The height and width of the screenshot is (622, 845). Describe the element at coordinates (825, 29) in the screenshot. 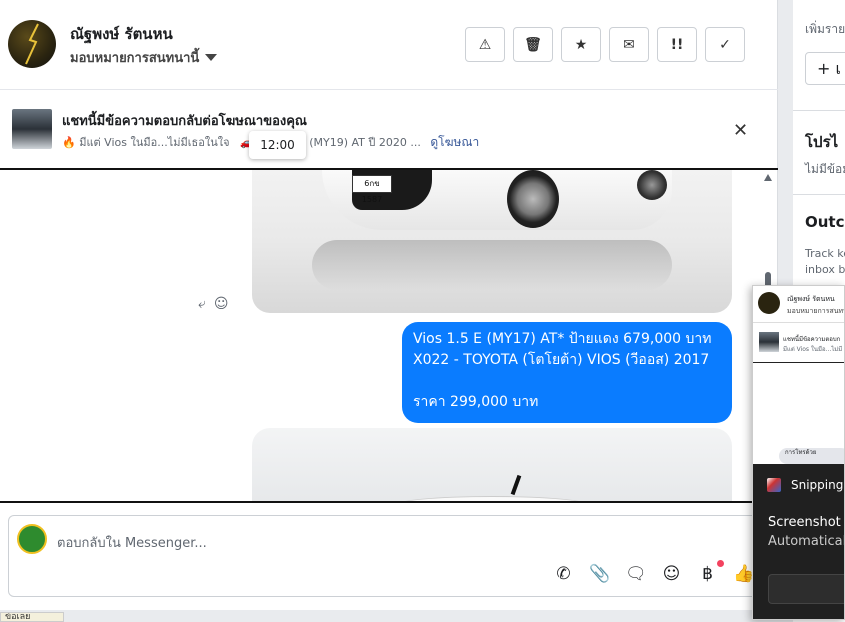

I see `add-label-text: เพิ่มราย` at that location.